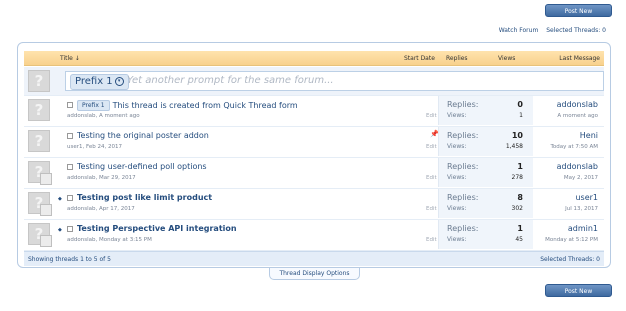 Image resolution: width=626 pixels, height=311 pixels. What do you see at coordinates (576, 30) in the screenshot?
I see `selected-threads-link-top: Selected Threads: 0` at bounding box center [576, 30].